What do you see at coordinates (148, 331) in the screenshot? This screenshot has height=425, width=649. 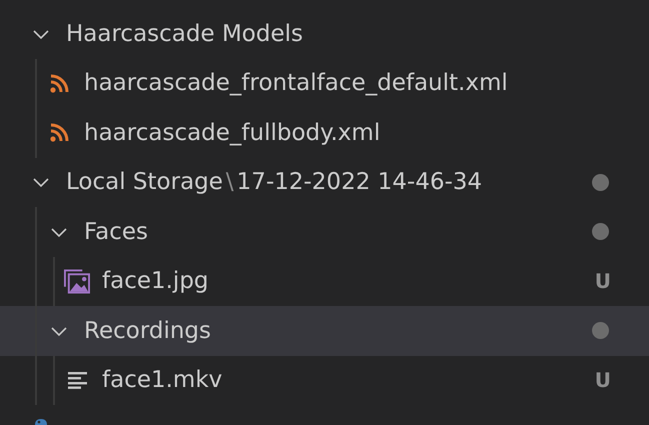 I see `item-label: Recordings` at bounding box center [148, 331].